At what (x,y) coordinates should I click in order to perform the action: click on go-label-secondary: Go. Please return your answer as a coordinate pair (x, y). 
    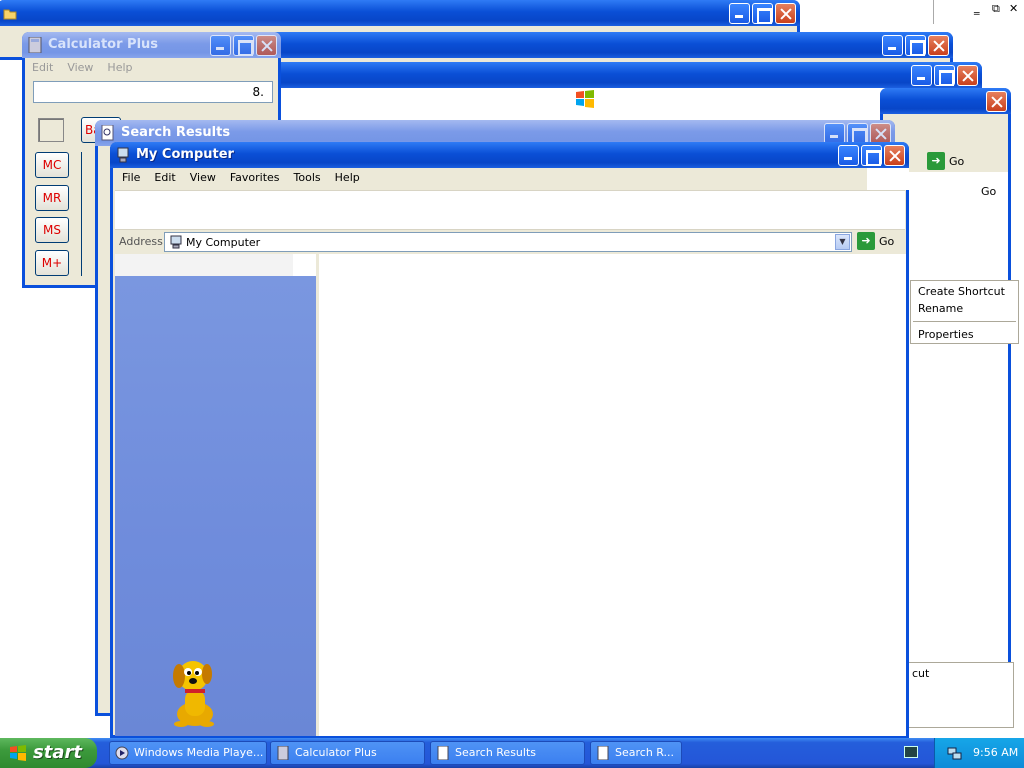
    Looking at the image, I should click on (988, 191).